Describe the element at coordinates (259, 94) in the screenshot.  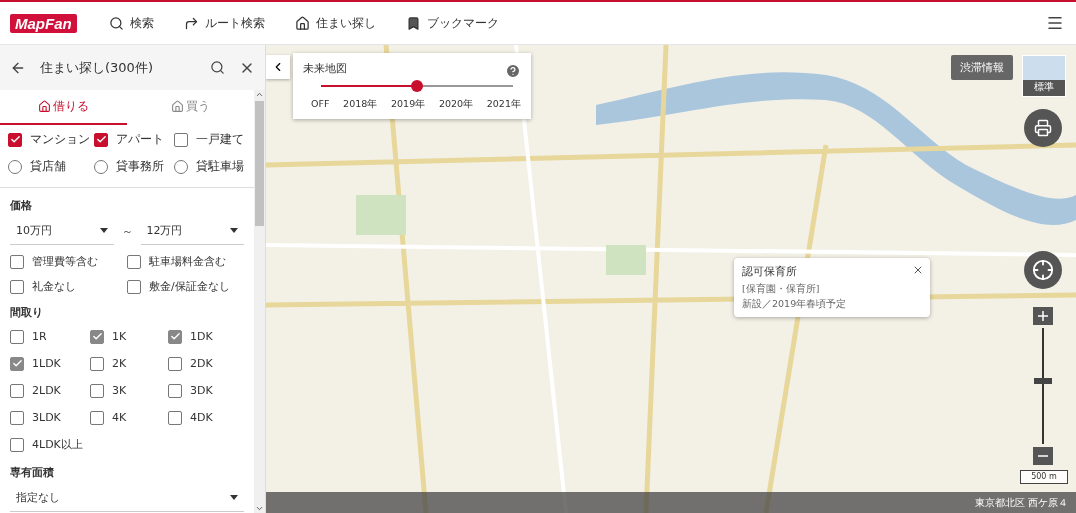
I see `scroll-up-icon` at that location.